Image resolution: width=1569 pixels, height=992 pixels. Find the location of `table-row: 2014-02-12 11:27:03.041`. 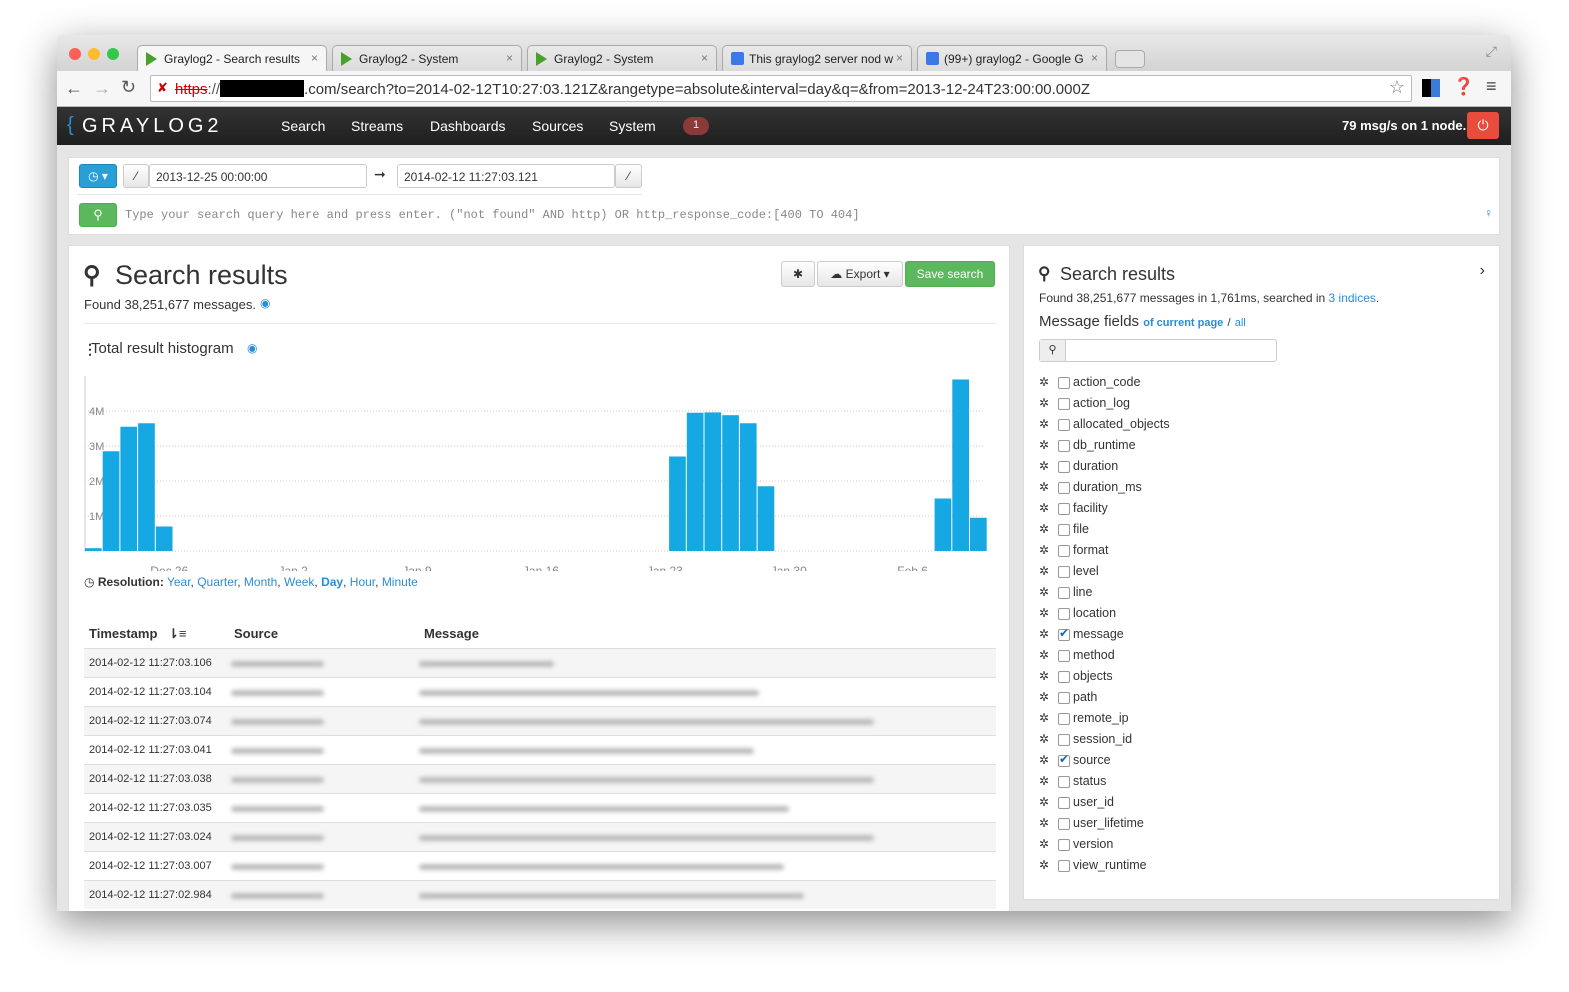

table-row: 2014-02-12 11:27:03.041 is located at coordinates (540, 749).